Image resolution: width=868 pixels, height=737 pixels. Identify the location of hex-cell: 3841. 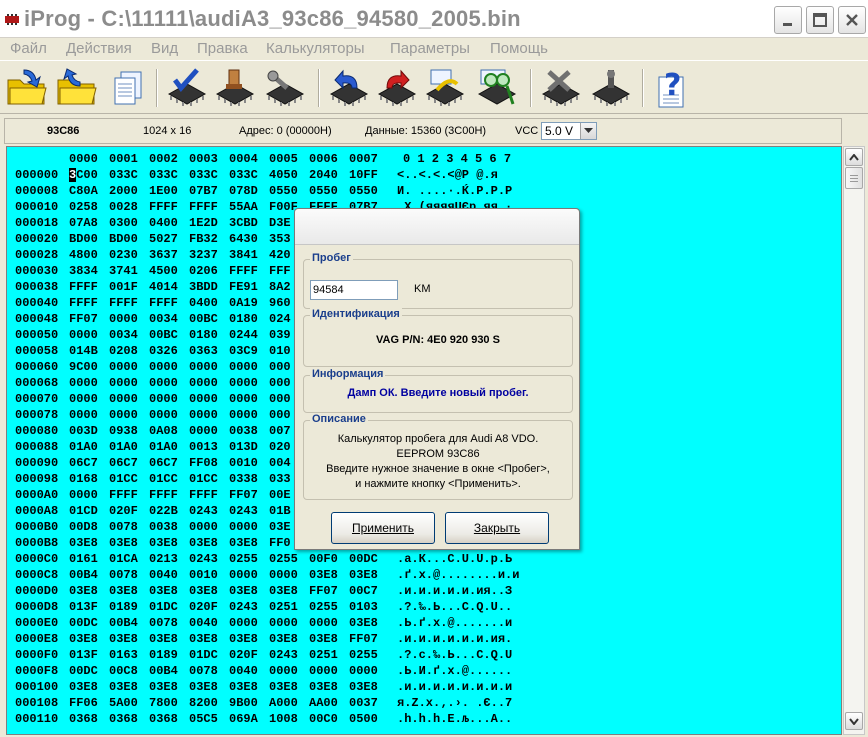
(243, 255).